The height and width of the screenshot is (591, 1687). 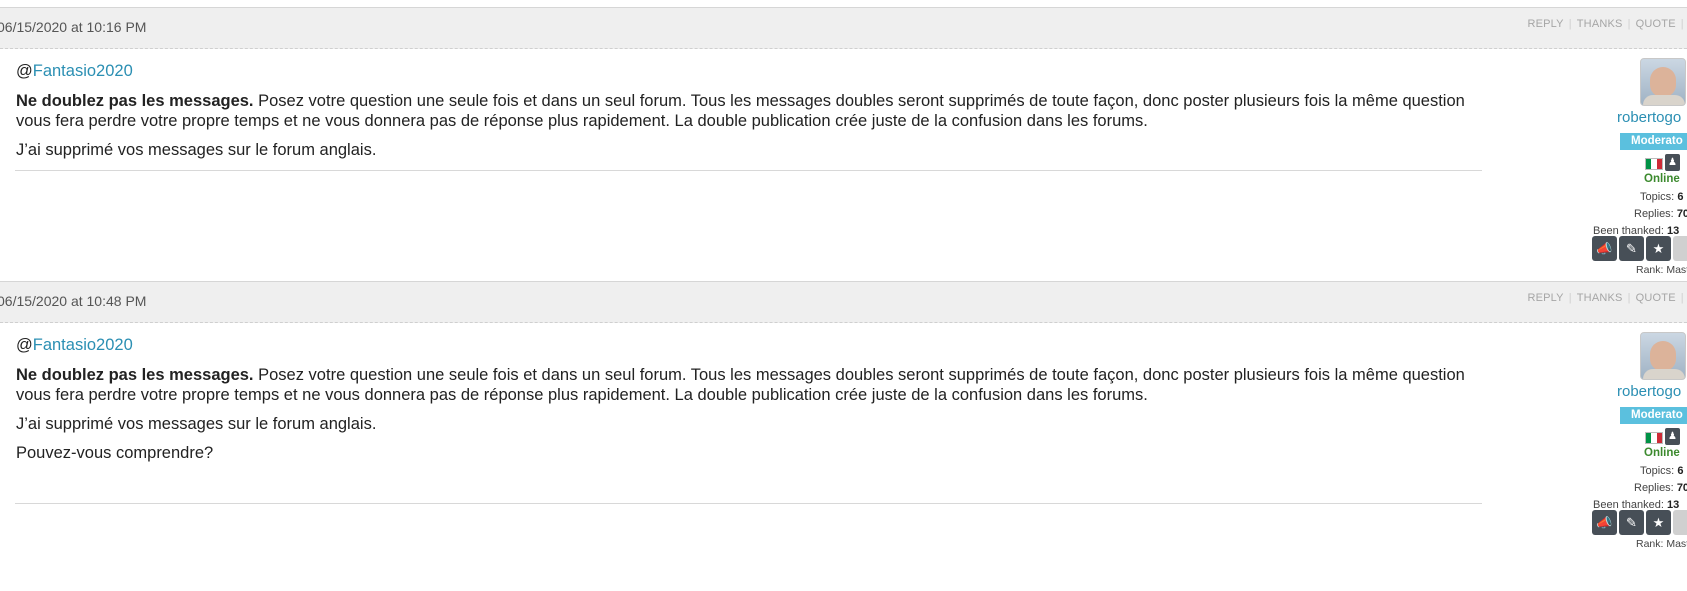 What do you see at coordinates (73, 301) in the screenshot?
I see `post-date: 06/15/2020 at 10:48 PM` at bounding box center [73, 301].